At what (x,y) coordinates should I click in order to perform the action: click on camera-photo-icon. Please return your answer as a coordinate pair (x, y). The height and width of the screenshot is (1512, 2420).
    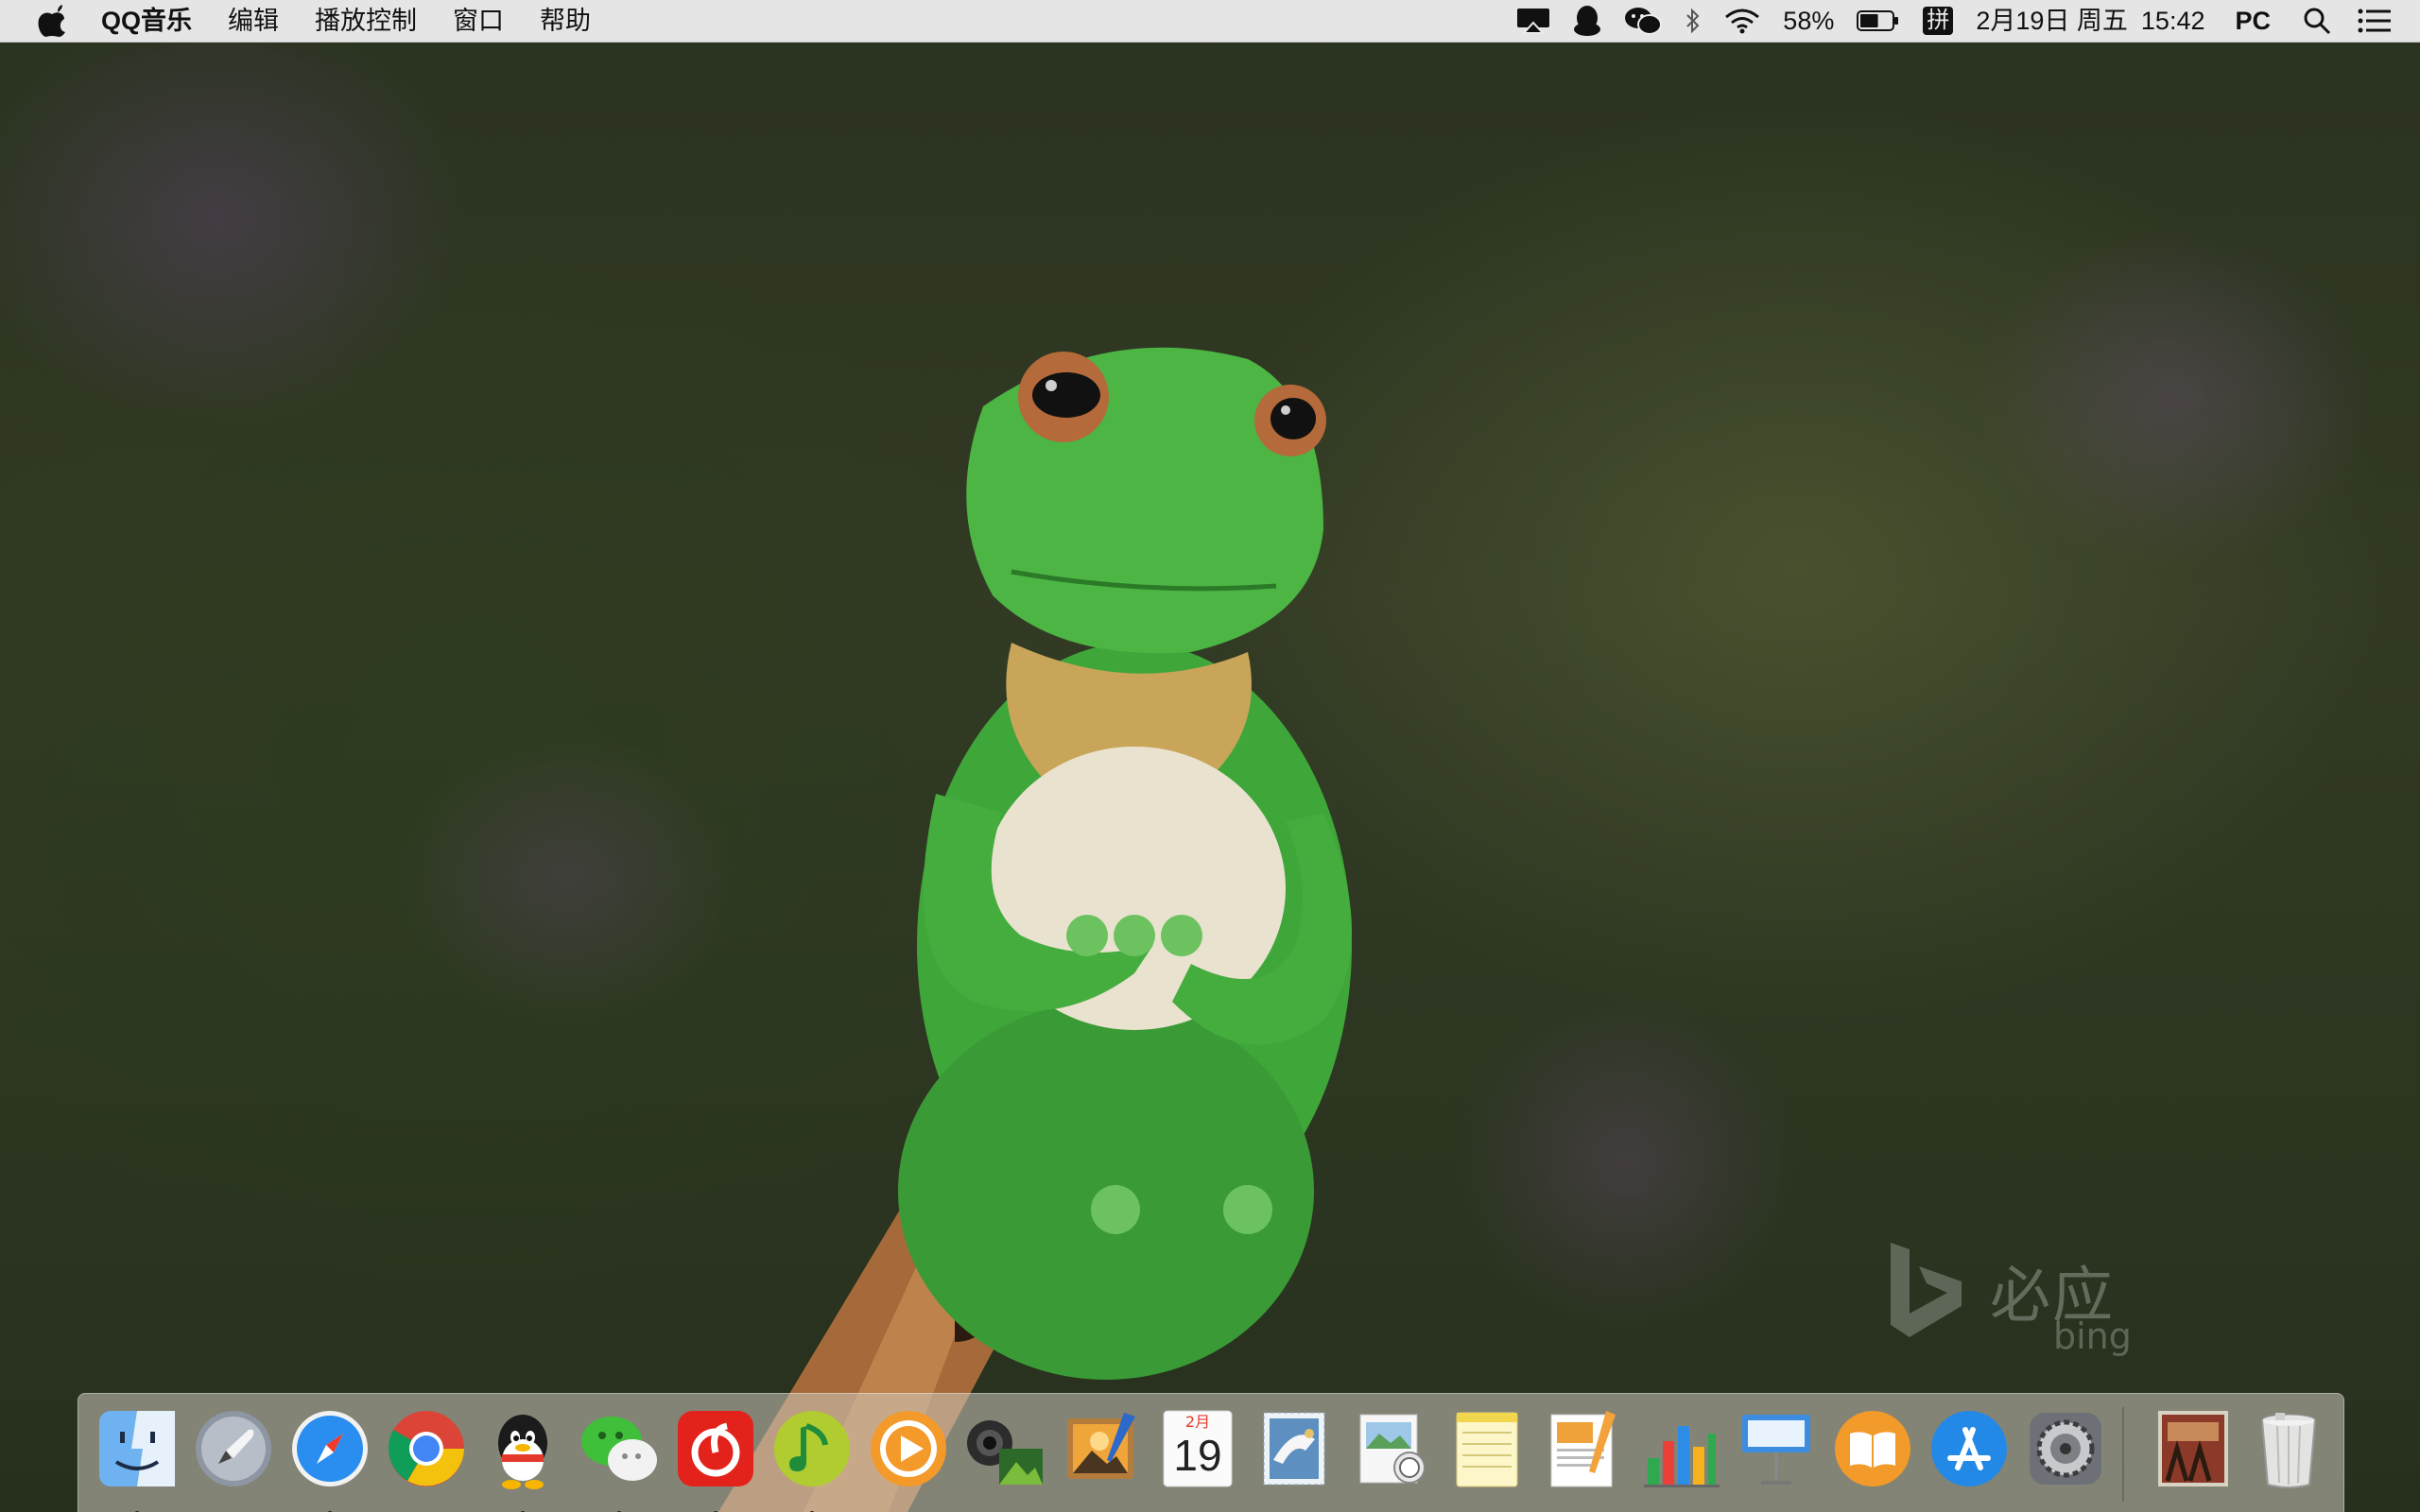
    Looking at the image, I should click on (1005, 1452).